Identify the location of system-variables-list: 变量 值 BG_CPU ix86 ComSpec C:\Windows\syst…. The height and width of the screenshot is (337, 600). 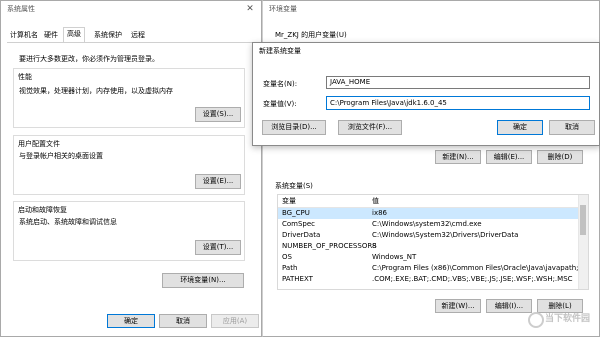
(433, 242).